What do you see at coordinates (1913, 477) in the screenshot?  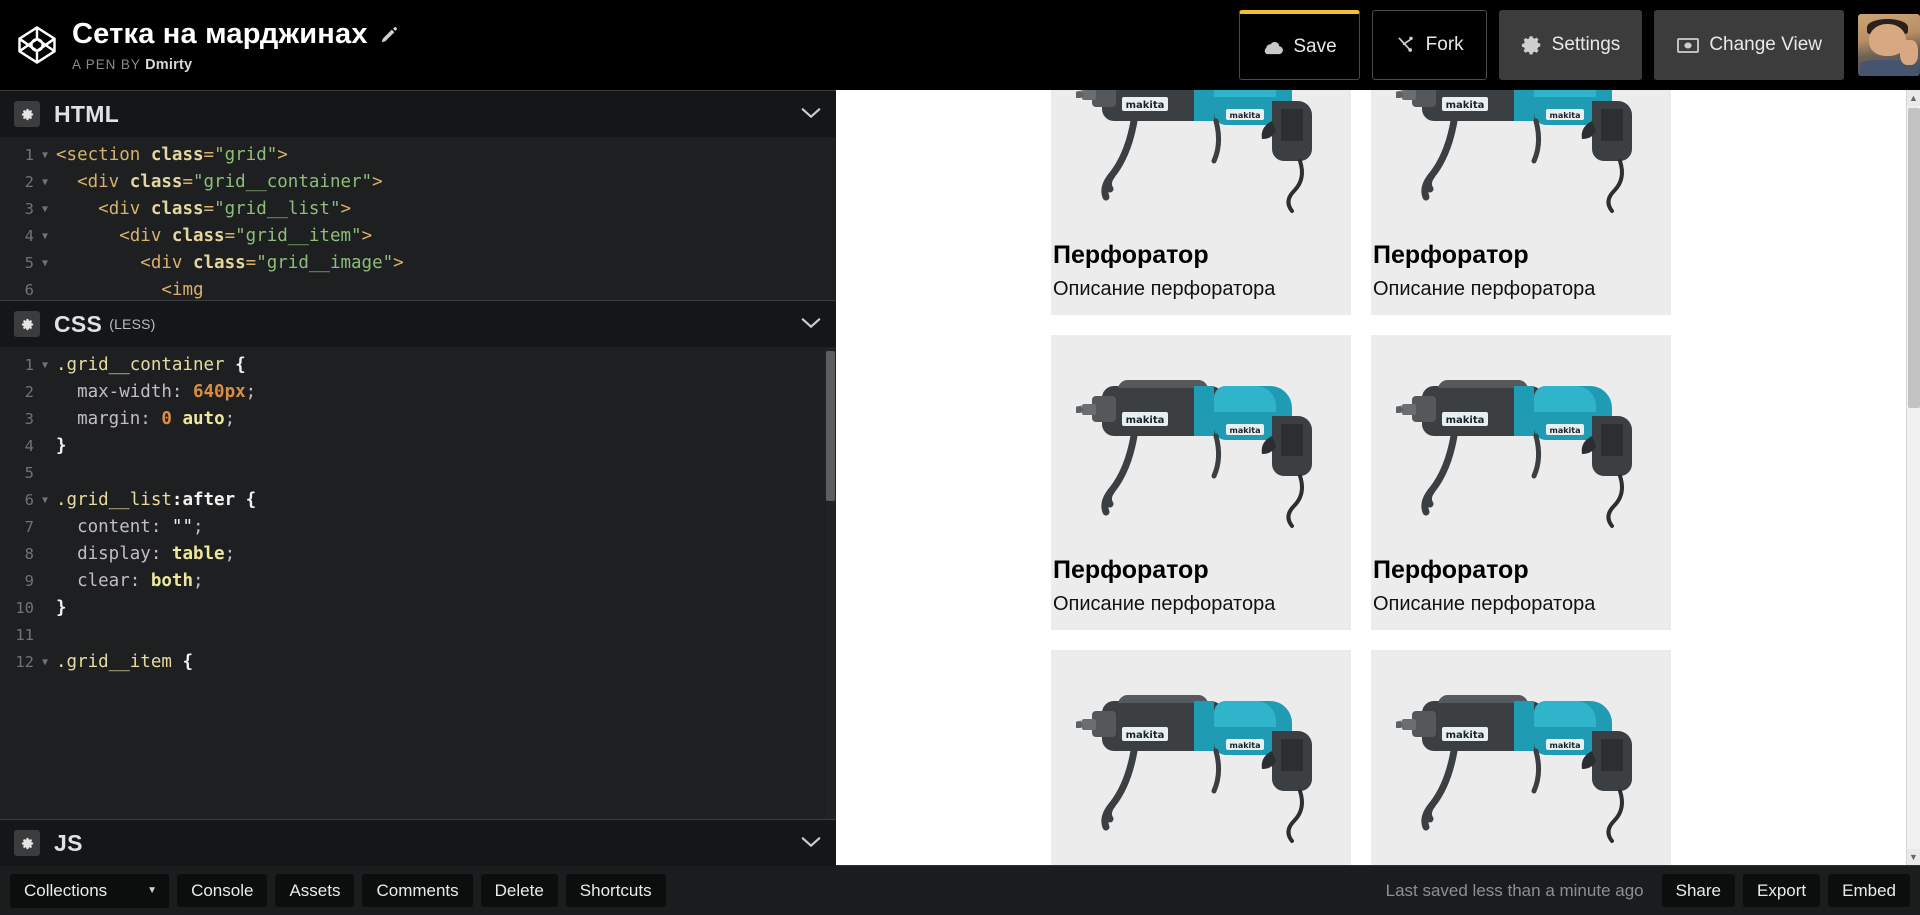 I see `preview-scrollbar: ▲ ▼` at bounding box center [1913, 477].